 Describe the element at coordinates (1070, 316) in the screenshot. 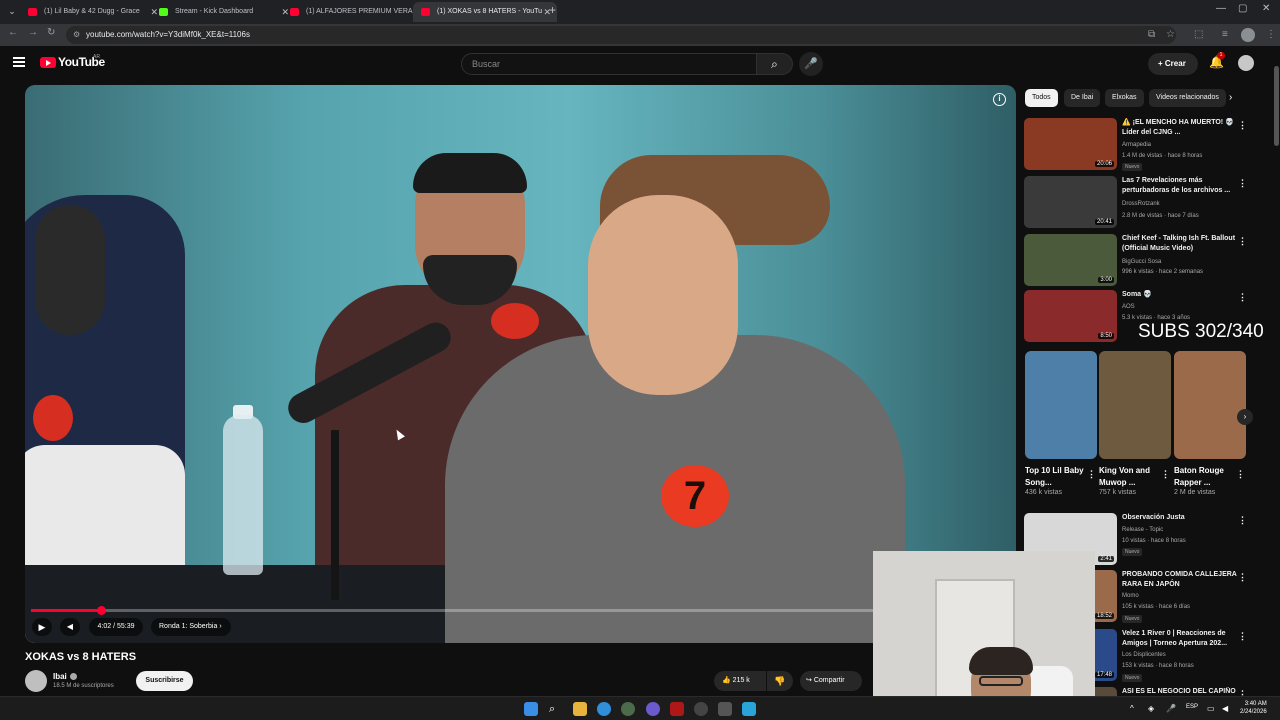

I see `video-thumbnail: 8:50` at that location.